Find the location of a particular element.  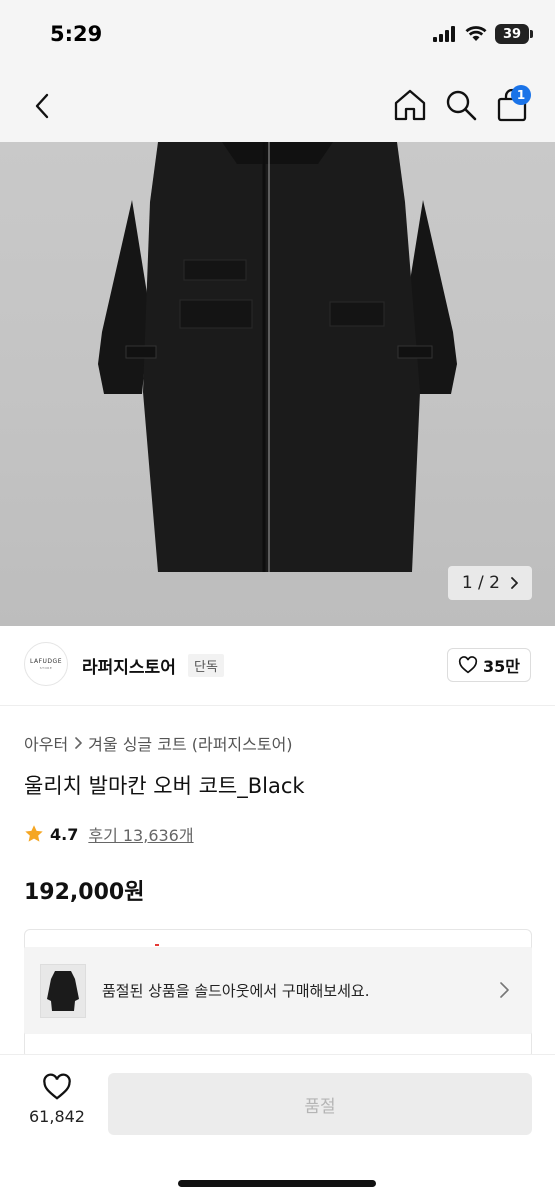

buy-button: 품절 is located at coordinates (320, 1104).